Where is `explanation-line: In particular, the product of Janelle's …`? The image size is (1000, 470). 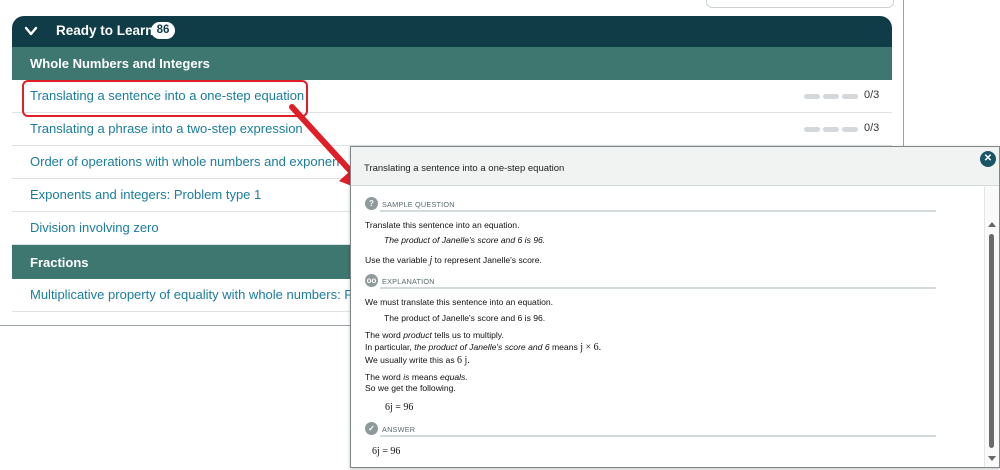 explanation-line: In particular, the product of Janelle's … is located at coordinates (483, 347).